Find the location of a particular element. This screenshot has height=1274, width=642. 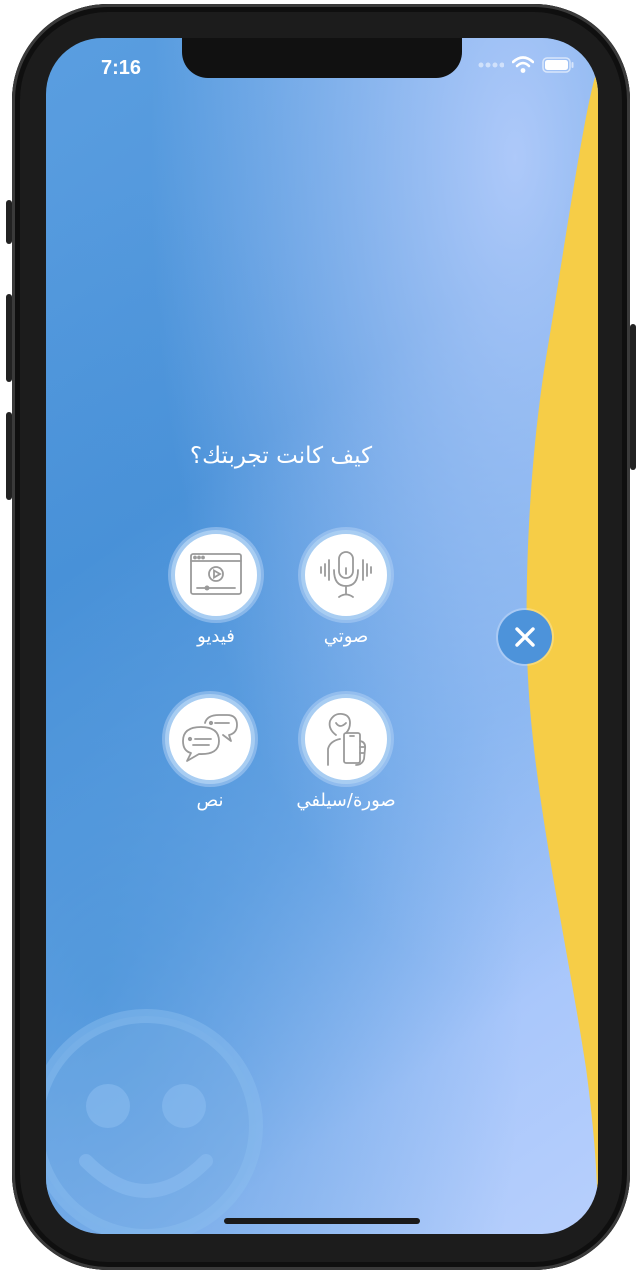

video-option-label: فيديو is located at coordinates (216, 636).